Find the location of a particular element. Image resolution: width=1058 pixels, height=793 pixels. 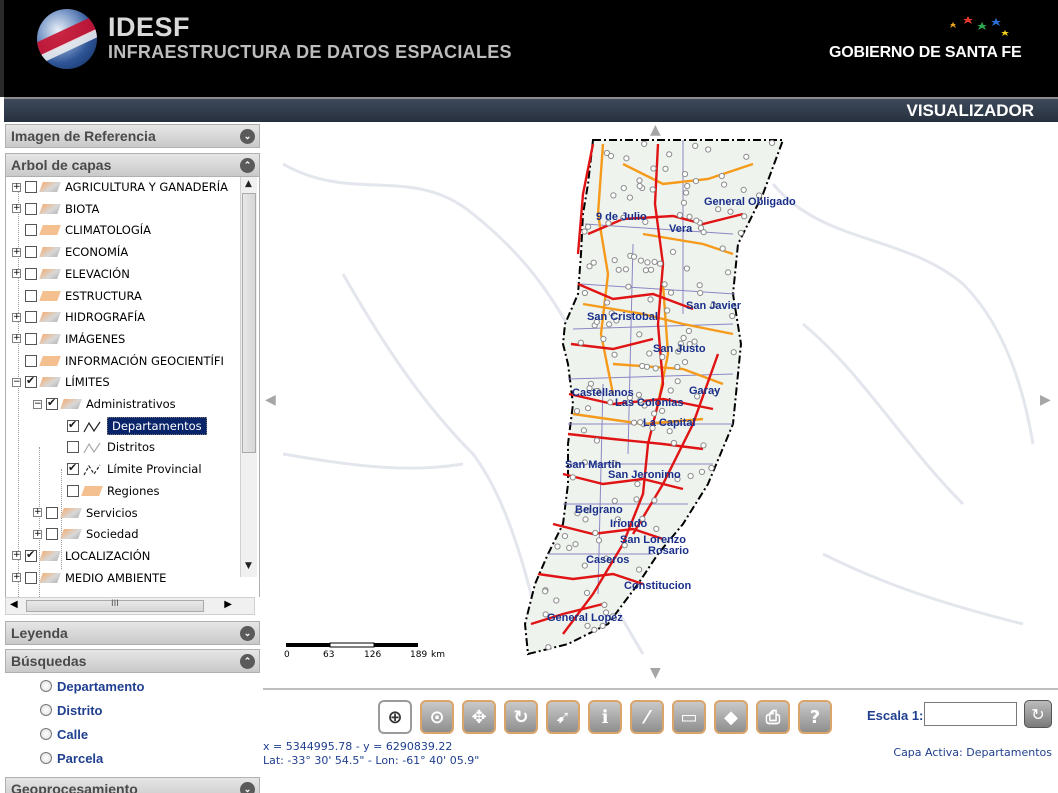

tree-item: ESTRUCTURA is located at coordinates (77, 296).